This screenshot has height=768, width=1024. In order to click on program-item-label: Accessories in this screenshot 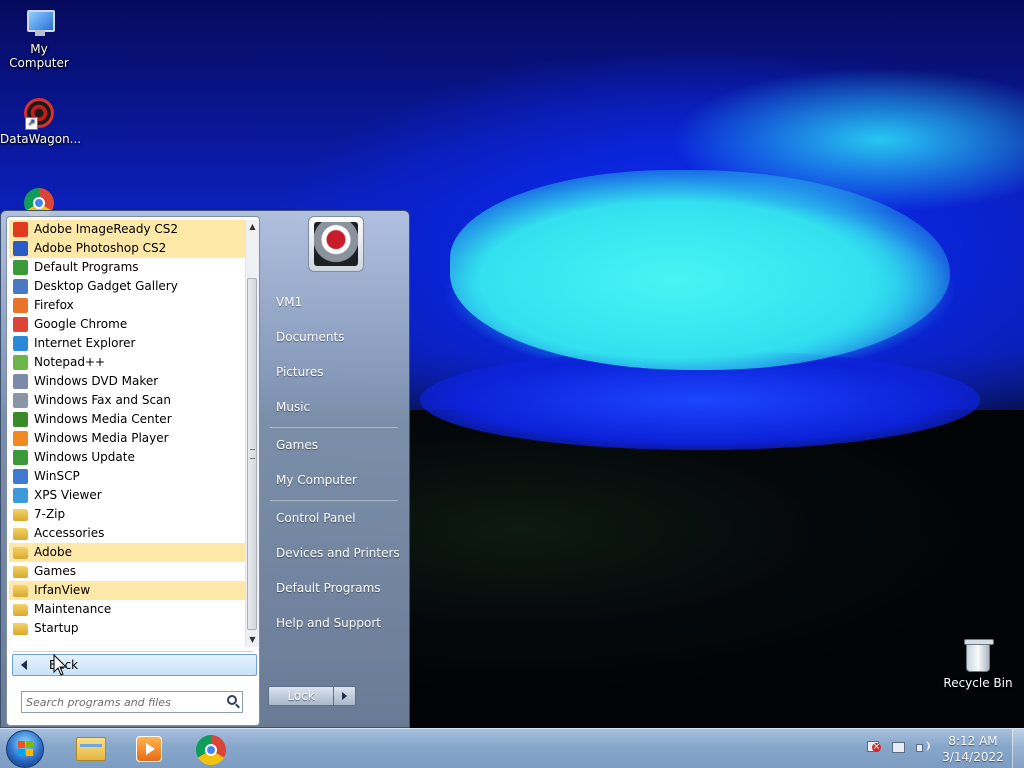, I will do `click(69, 533)`.